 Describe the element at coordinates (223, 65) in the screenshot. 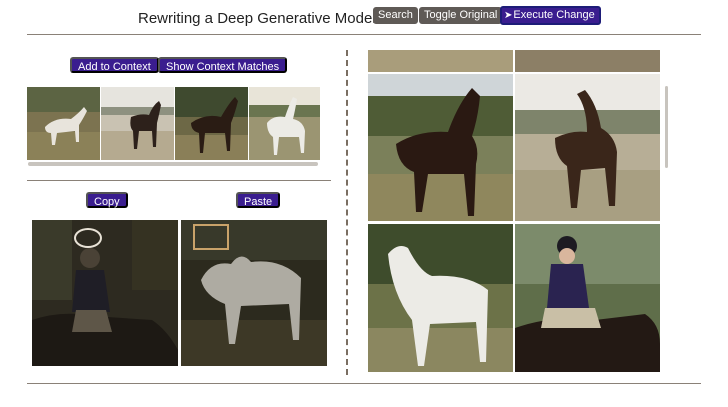

I see `show-context-matches-button: Show Context Matches` at that location.